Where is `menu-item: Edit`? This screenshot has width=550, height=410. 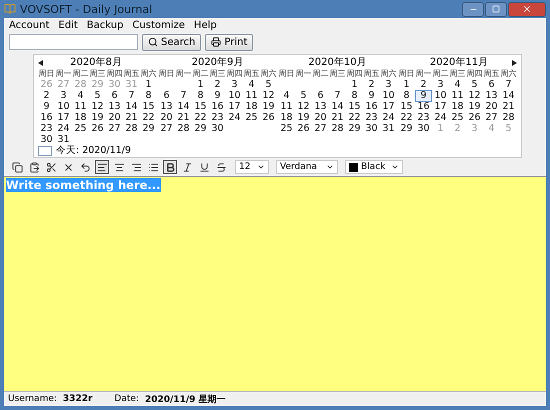 menu-item: Edit is located at coordinates (68, 25).